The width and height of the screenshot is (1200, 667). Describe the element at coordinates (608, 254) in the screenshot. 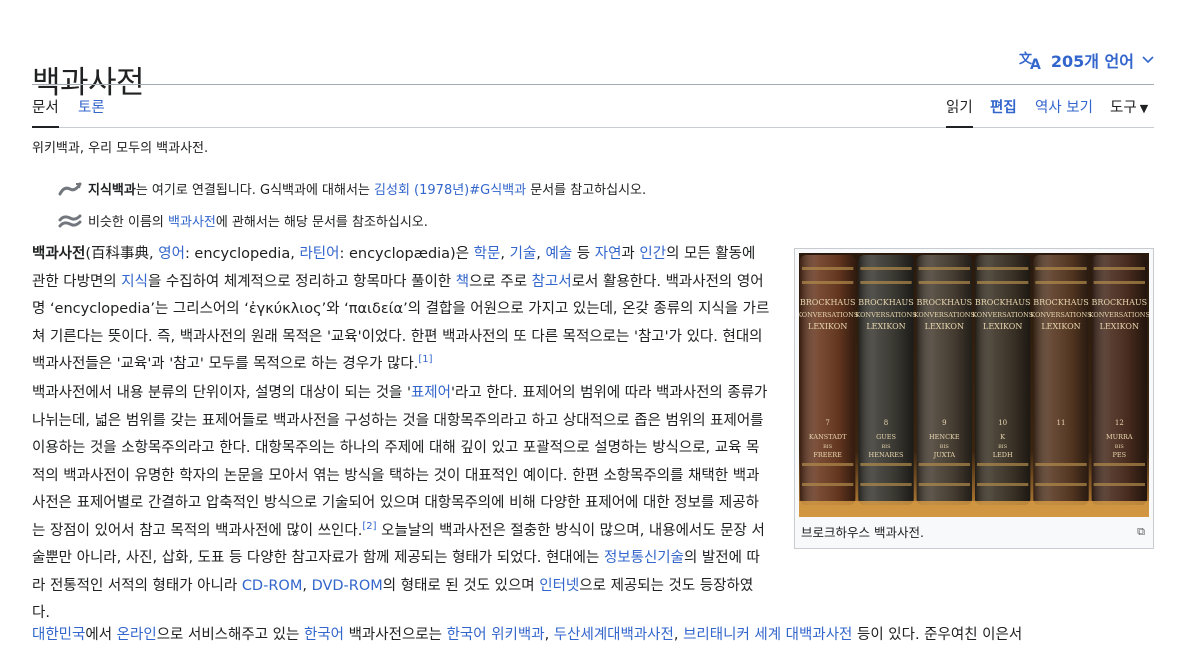

I see `link-nature: 자연` at that location.